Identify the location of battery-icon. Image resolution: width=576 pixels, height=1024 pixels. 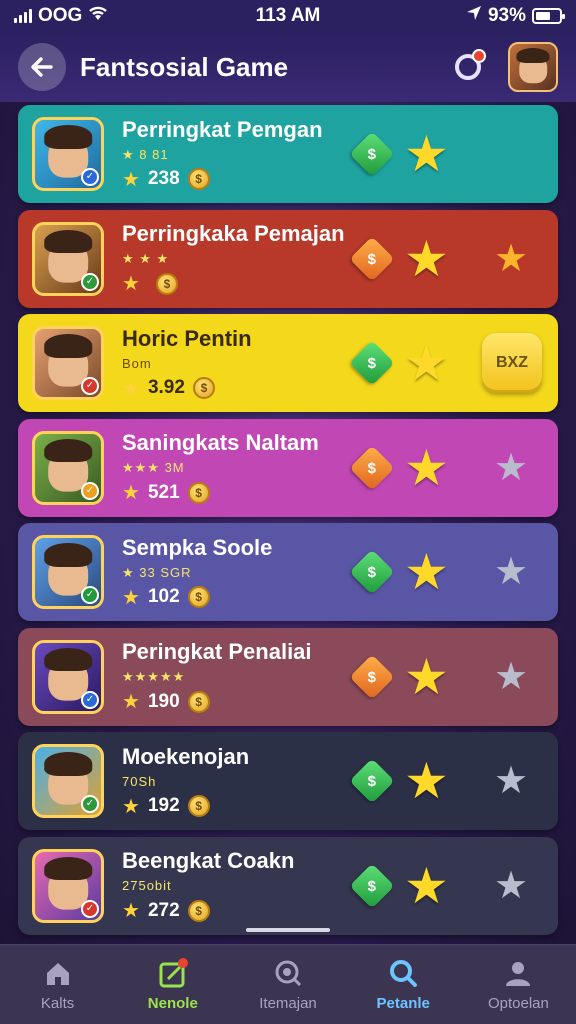
(548, 16).